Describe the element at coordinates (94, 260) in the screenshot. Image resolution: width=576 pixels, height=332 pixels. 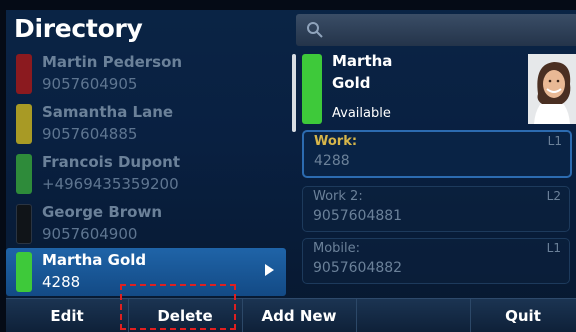
I see `contact-name: Martha Gold` at that location.